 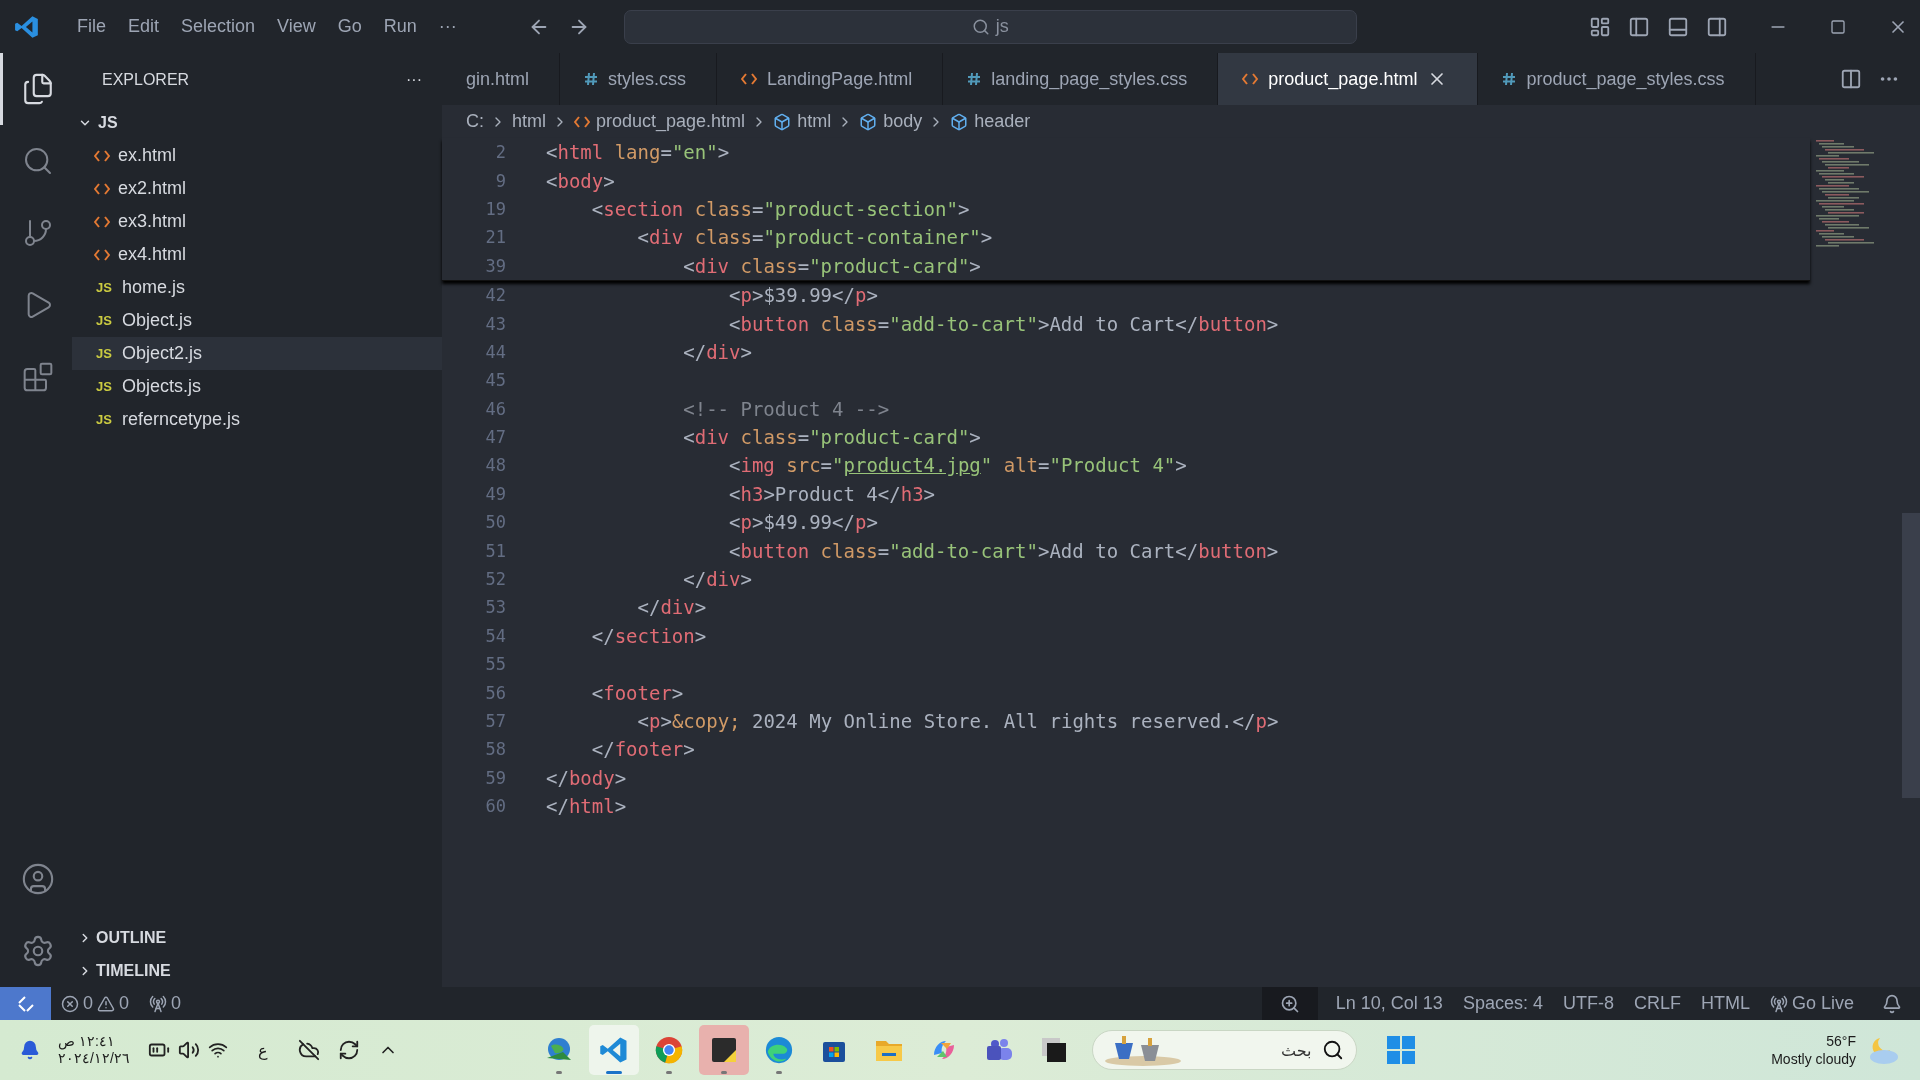 I want to click on menu-item: Edit, so click(x=144, y=26).